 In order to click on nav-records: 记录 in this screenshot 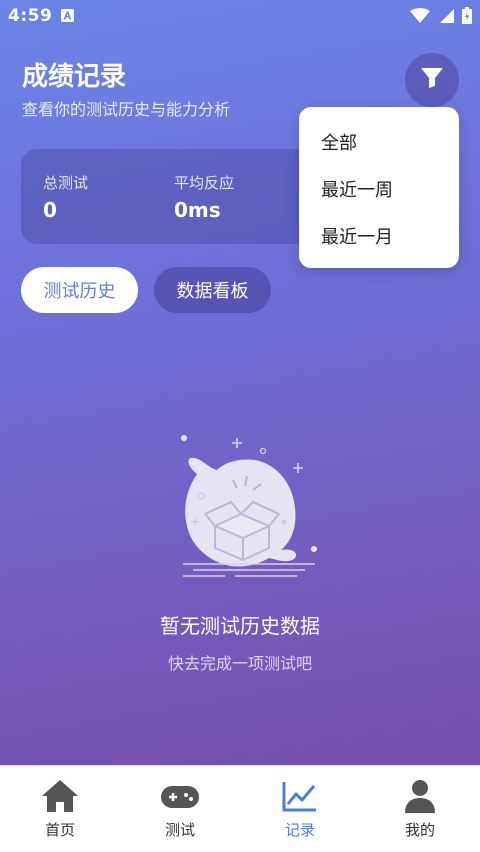, I will do `click(300, 809)`.